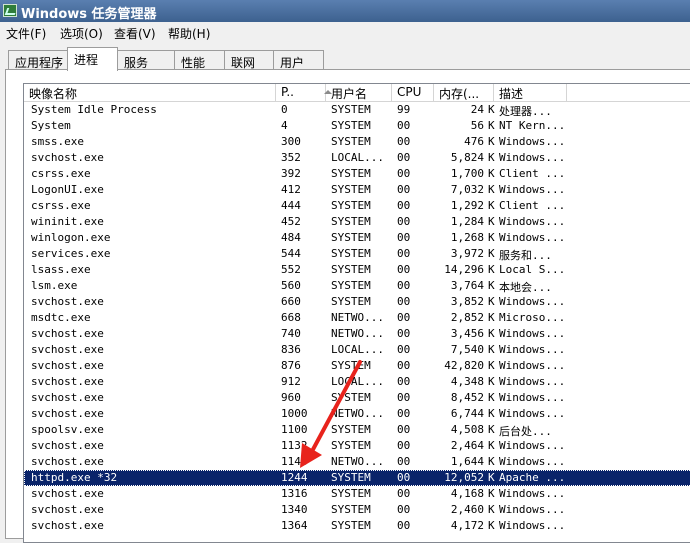  Describe the element at coordinates (467, 509) in the screenshot. I see `cell-mem: 2,460` at that location.